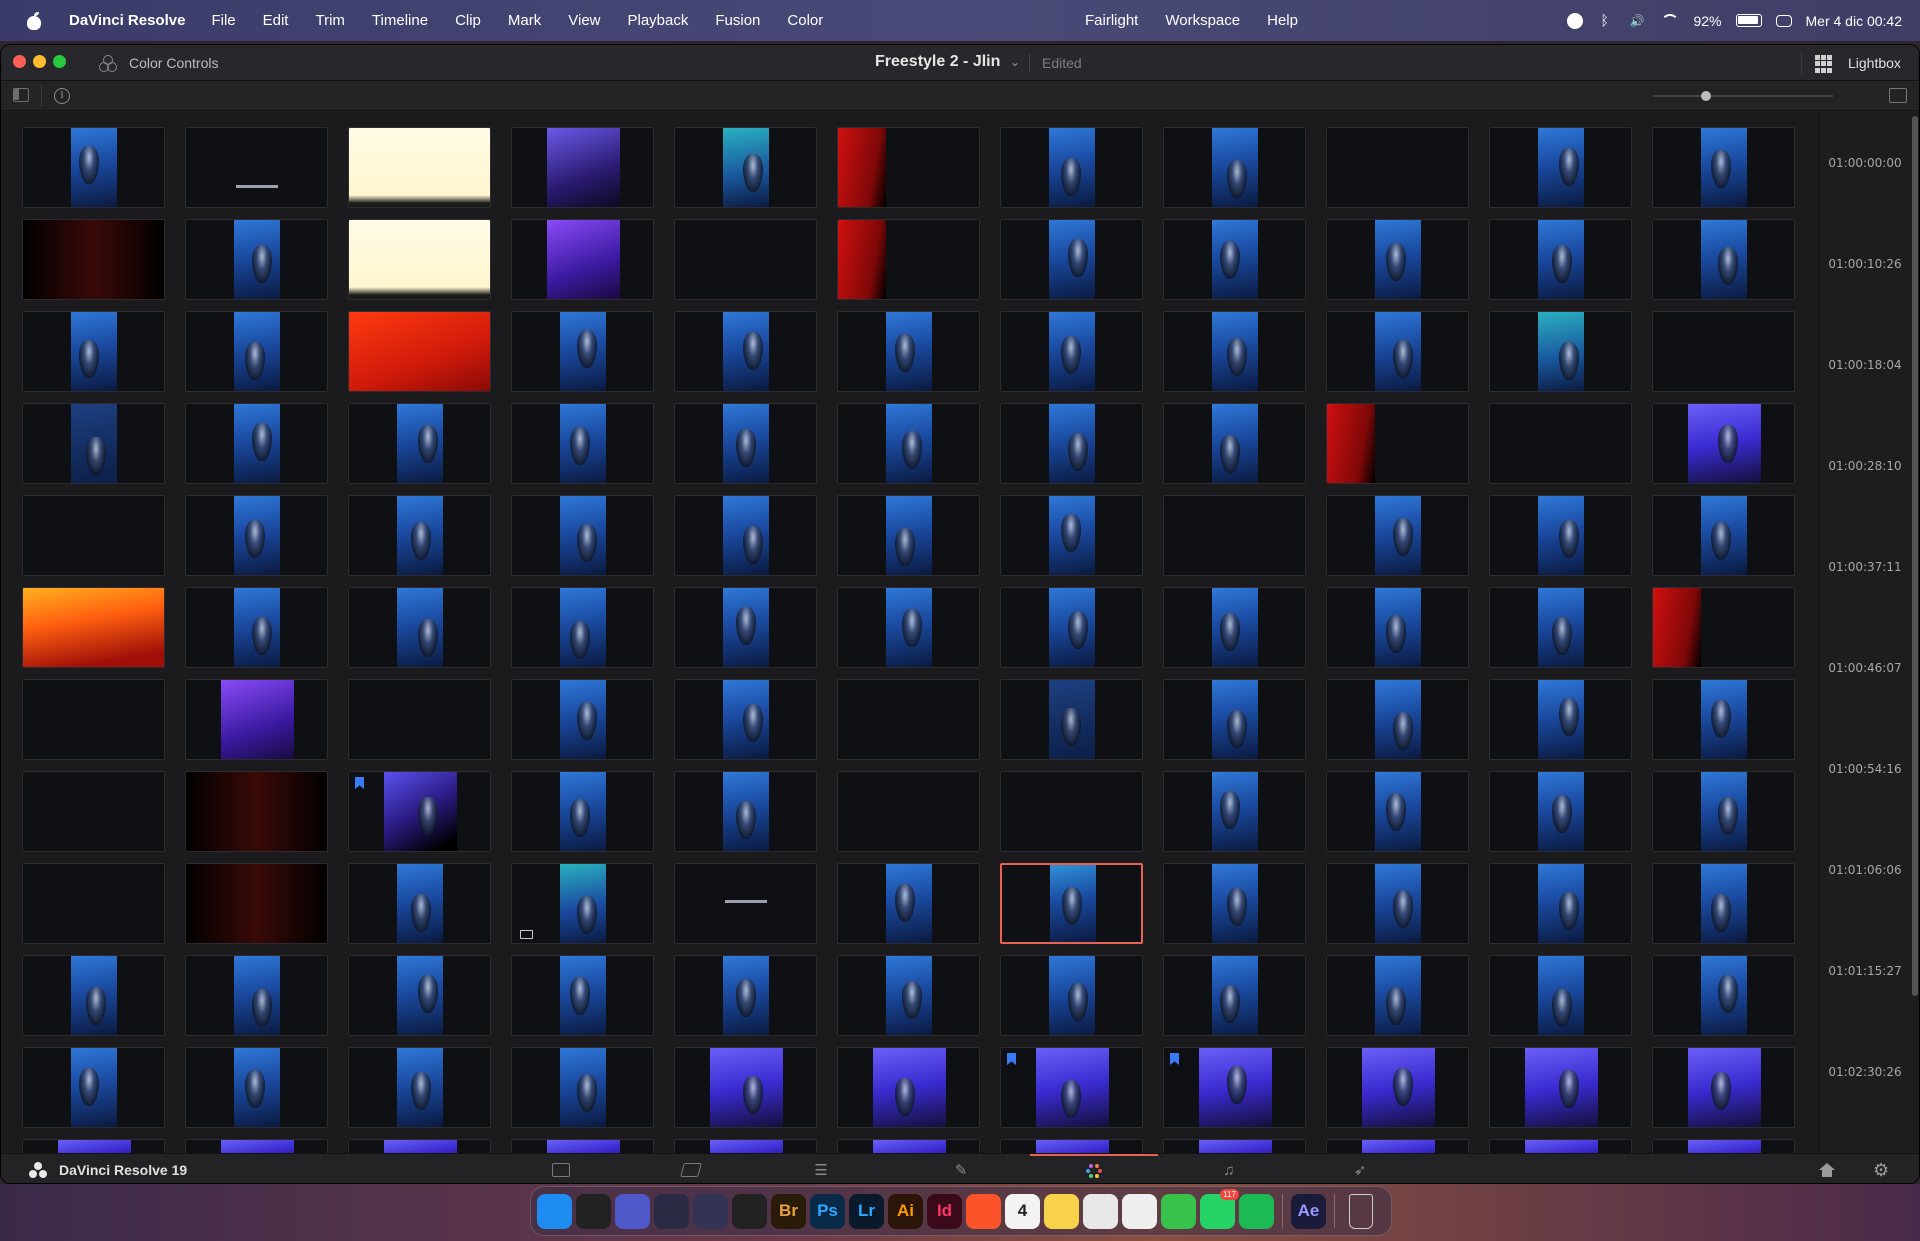 The width and height of the screenshot is (1920, 1241). I want to click on dock-messages-icon, so click(1178, 1211).